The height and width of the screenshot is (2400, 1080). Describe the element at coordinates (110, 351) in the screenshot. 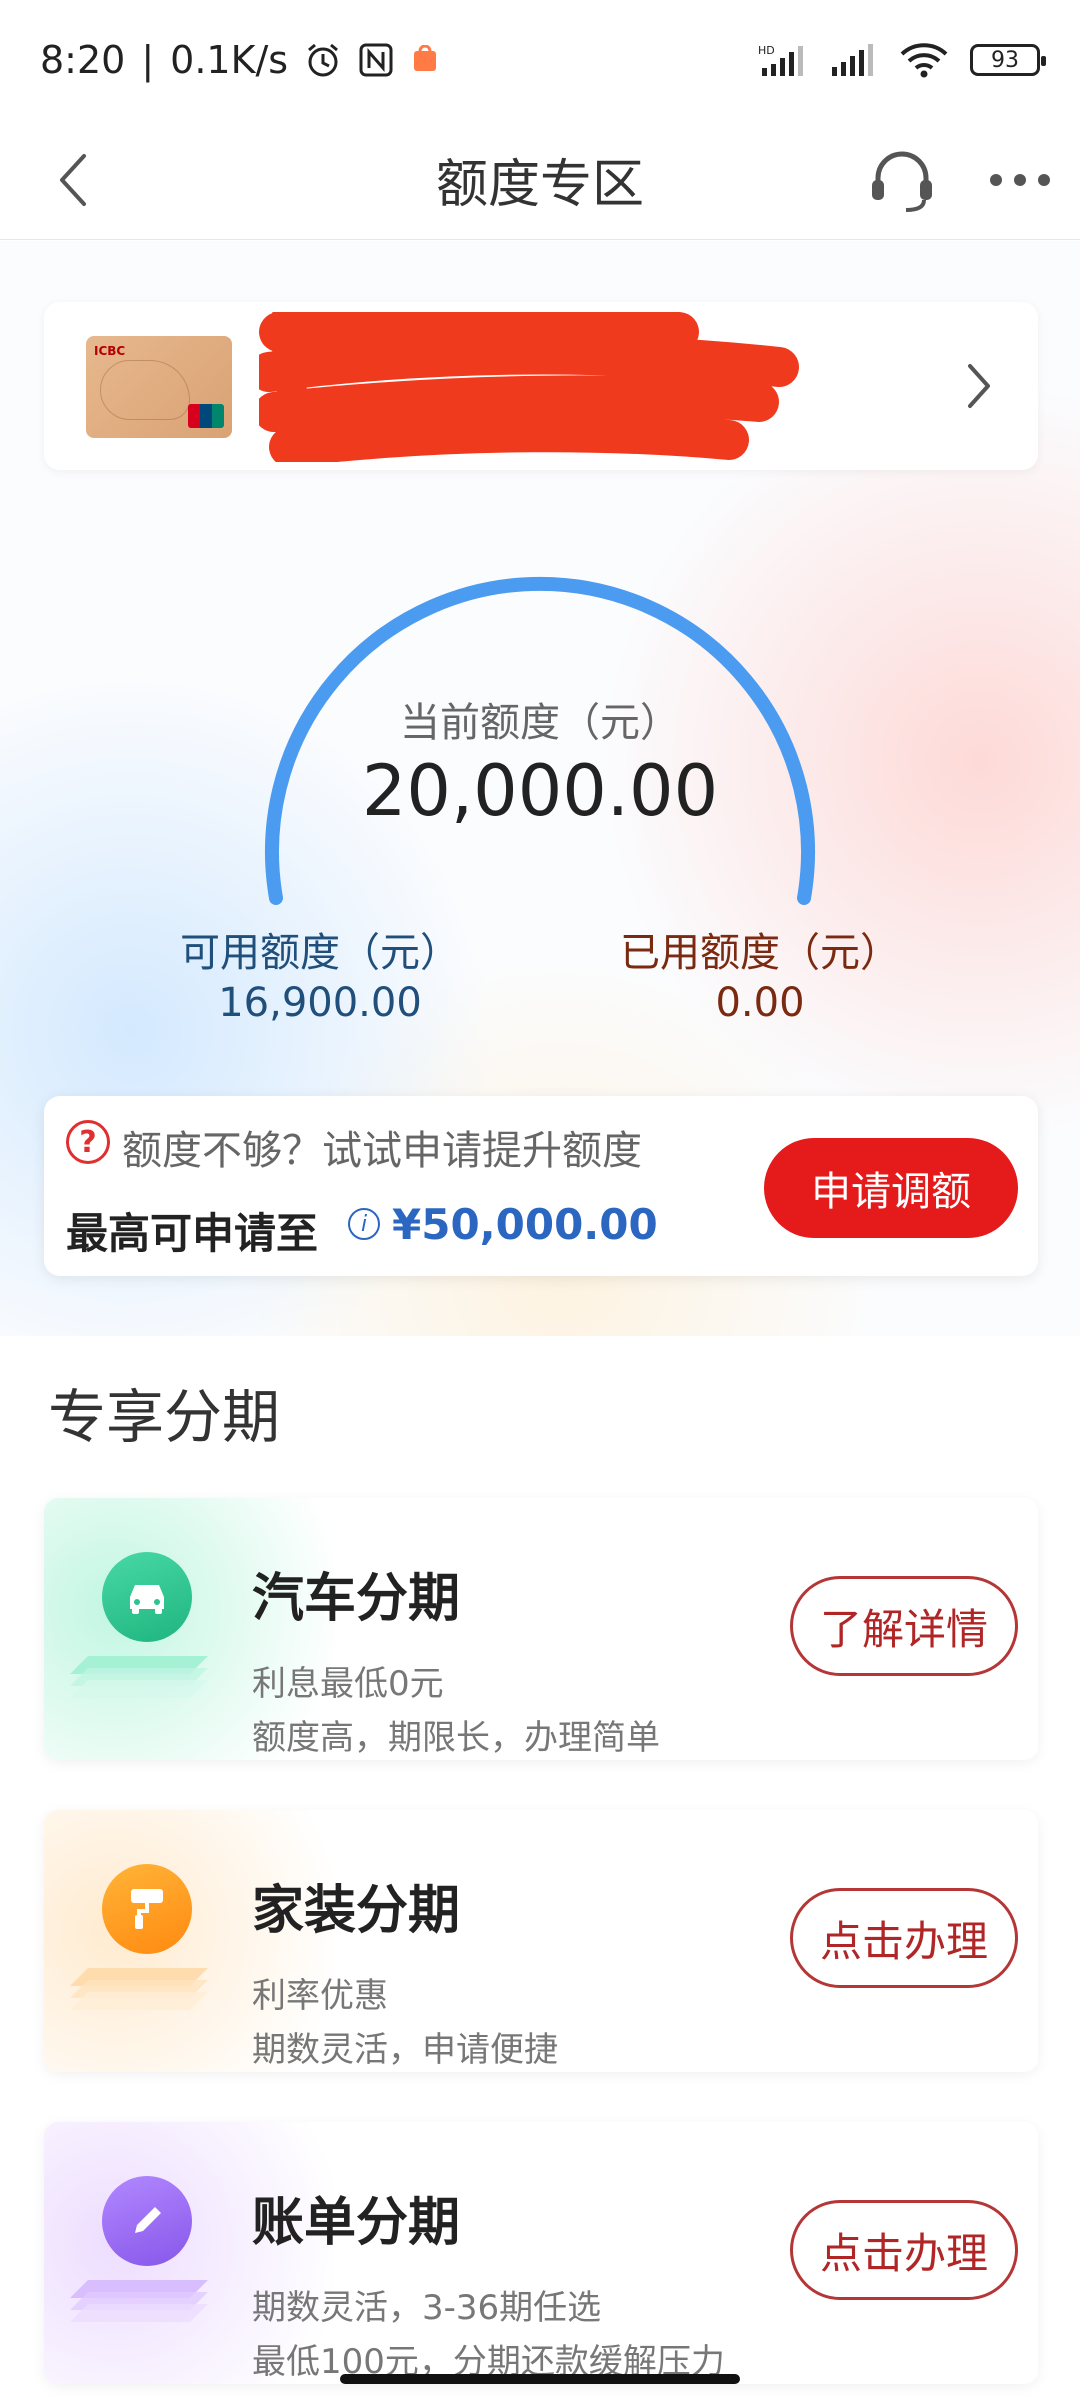

I see `card-logo: ICBC` at that location.